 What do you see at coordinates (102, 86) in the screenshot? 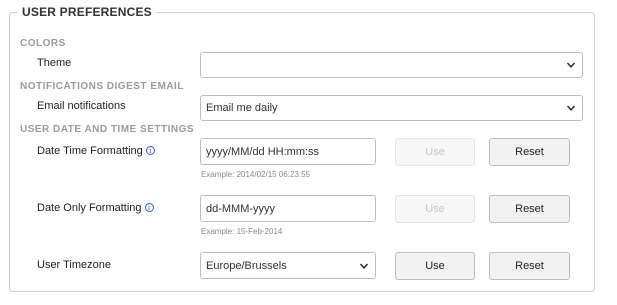
I see `section-notifications: NOTIFICATIONS DIGEST EMAIL` at bounding box center [102, 86].